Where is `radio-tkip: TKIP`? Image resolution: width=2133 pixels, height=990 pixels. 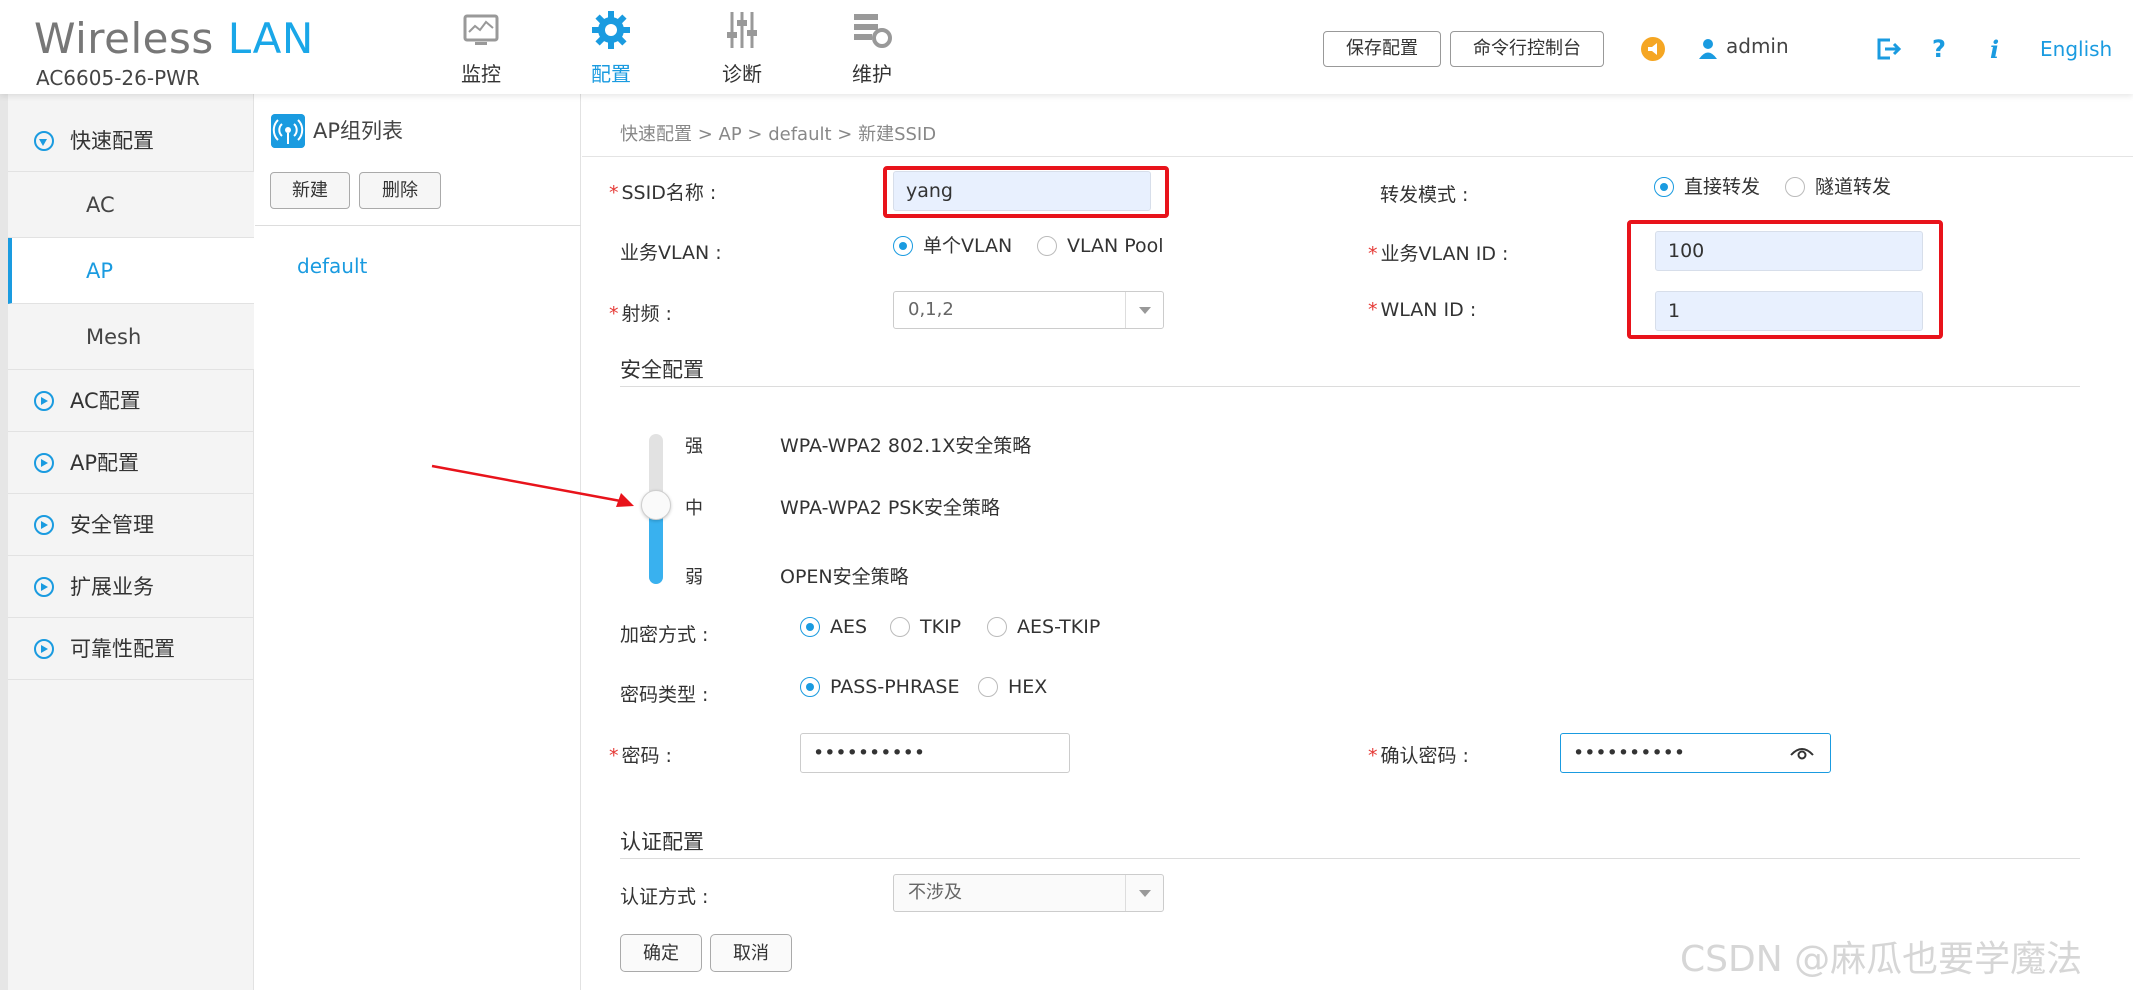 radio-tkip: TKIP is located at coordinates (925, 627).